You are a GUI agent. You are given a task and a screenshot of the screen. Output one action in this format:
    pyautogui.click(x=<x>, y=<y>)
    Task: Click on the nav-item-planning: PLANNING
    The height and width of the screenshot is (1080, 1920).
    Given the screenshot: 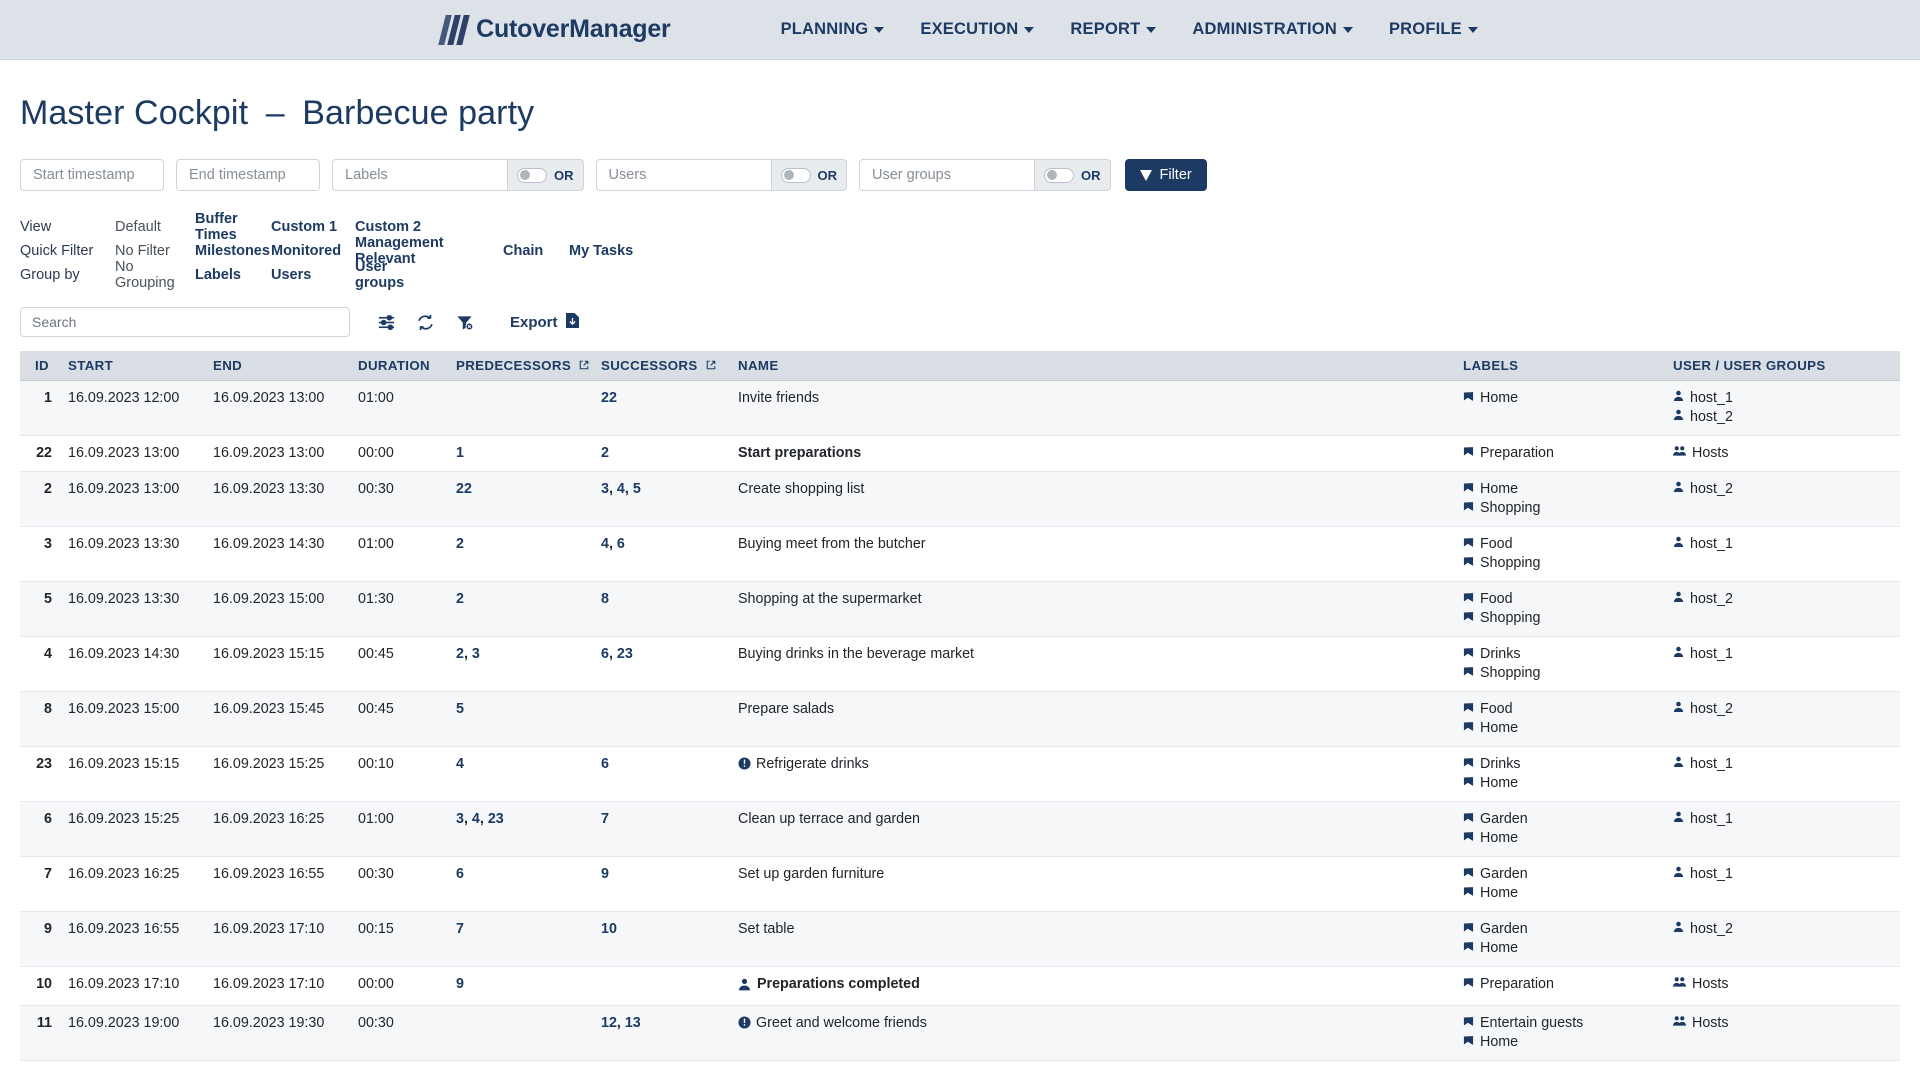 What is the action you would take?
    pyautogui.click(x=833, y=29)
    